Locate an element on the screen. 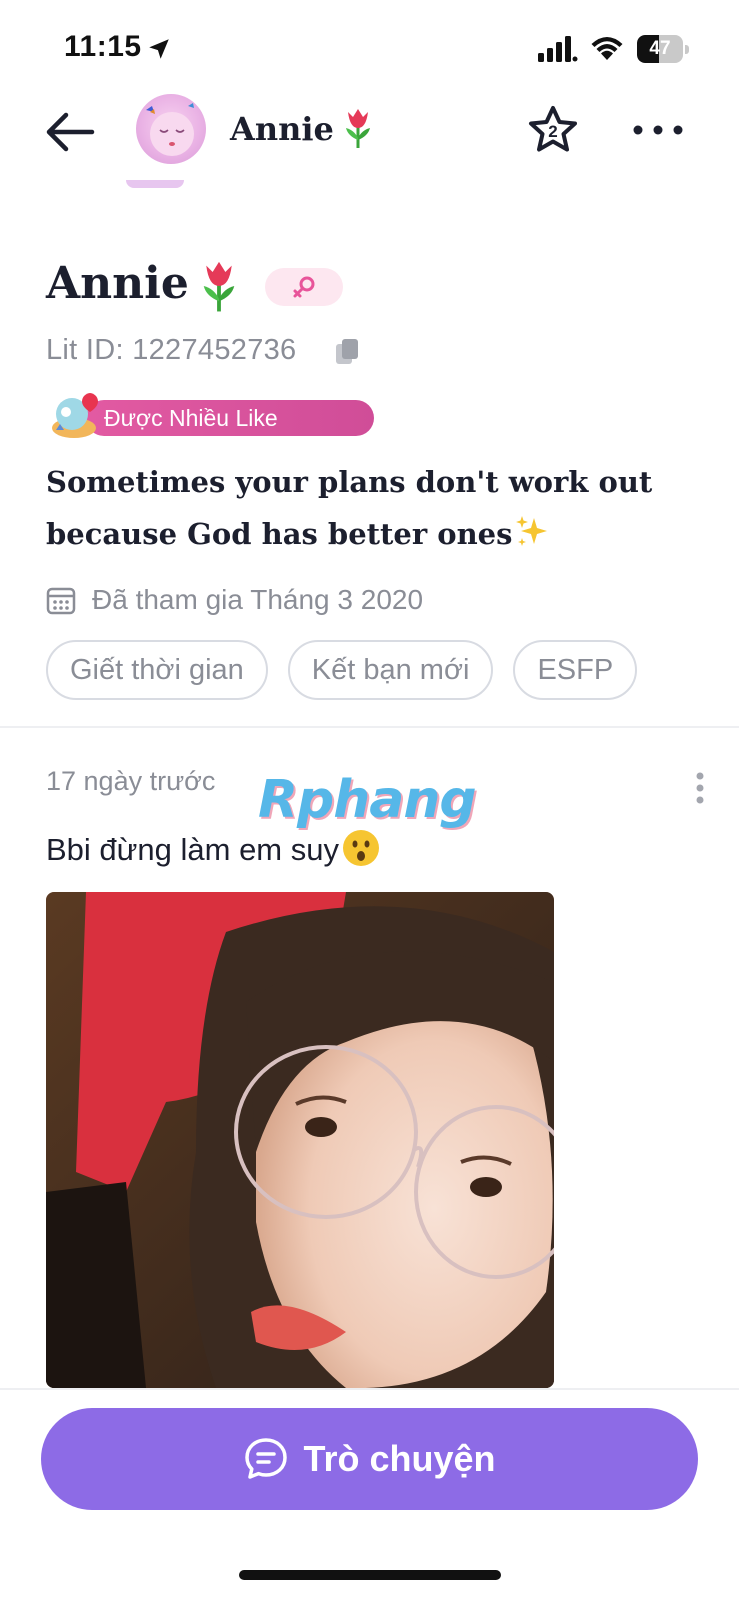  more-options-button is located at coordinates (658, 130).